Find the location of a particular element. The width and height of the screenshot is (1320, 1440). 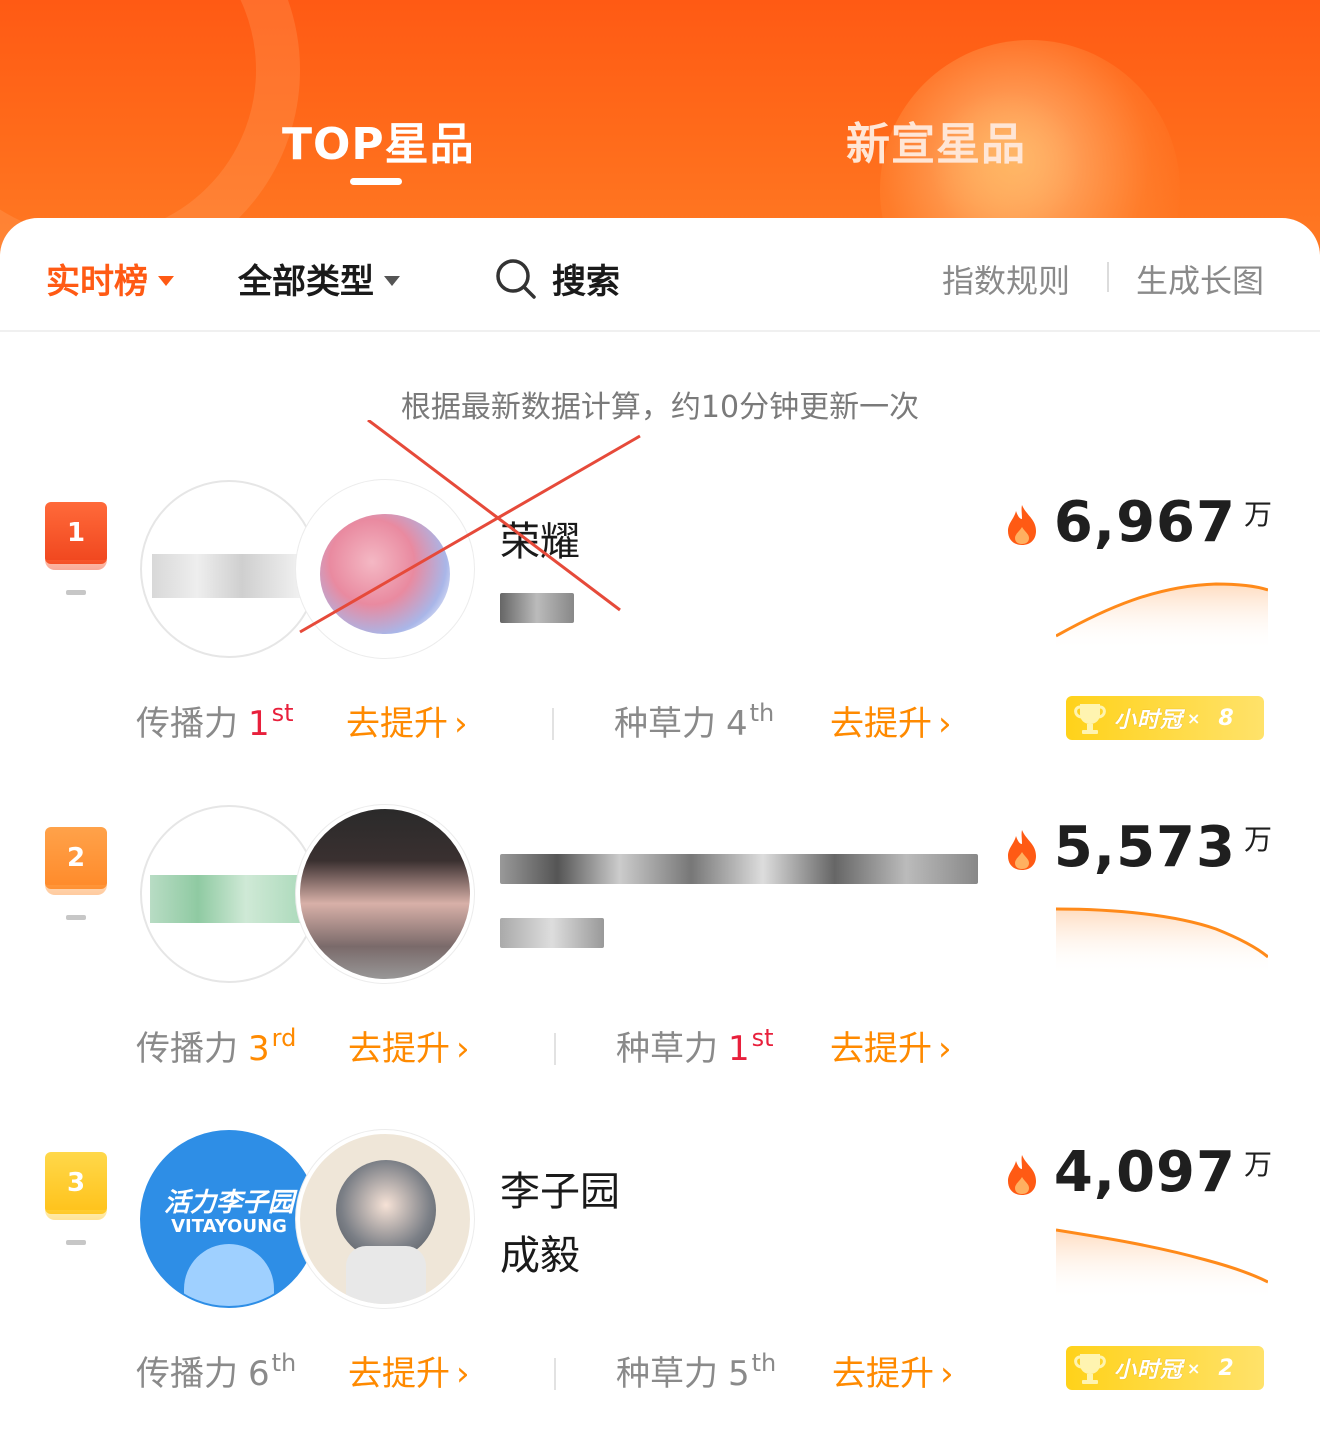

seed-rank: 4th is located at coordinates (750, 721).